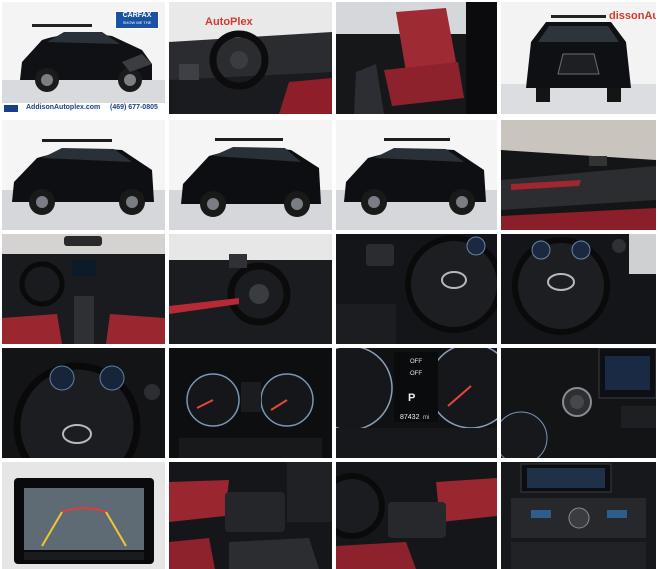 This screenshot has width=658, height=569. I want to click on odometer-unit: mi, so click(426, 418).